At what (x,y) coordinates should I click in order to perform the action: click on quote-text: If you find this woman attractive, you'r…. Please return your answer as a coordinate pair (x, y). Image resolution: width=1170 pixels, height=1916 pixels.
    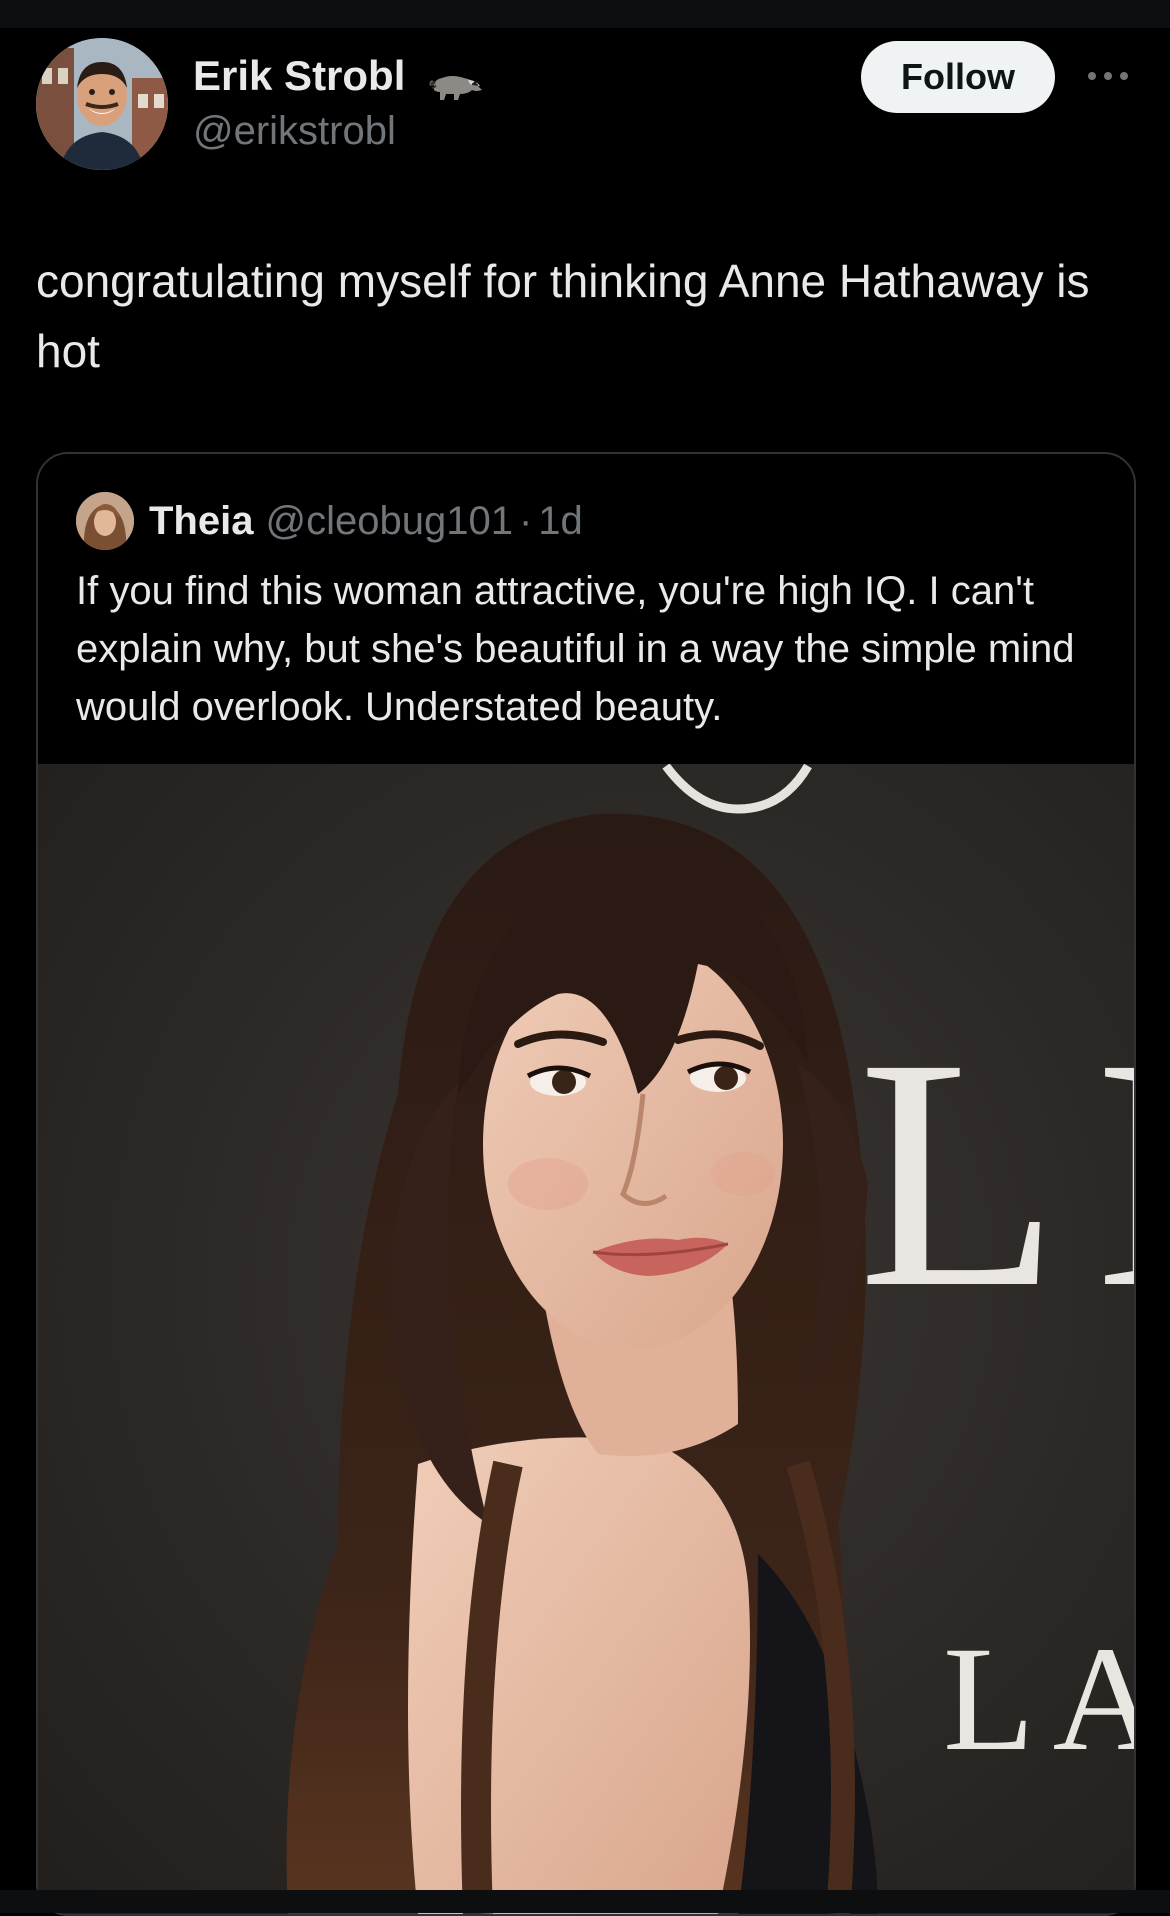
    Looking at the image, I should click on (575, 649).